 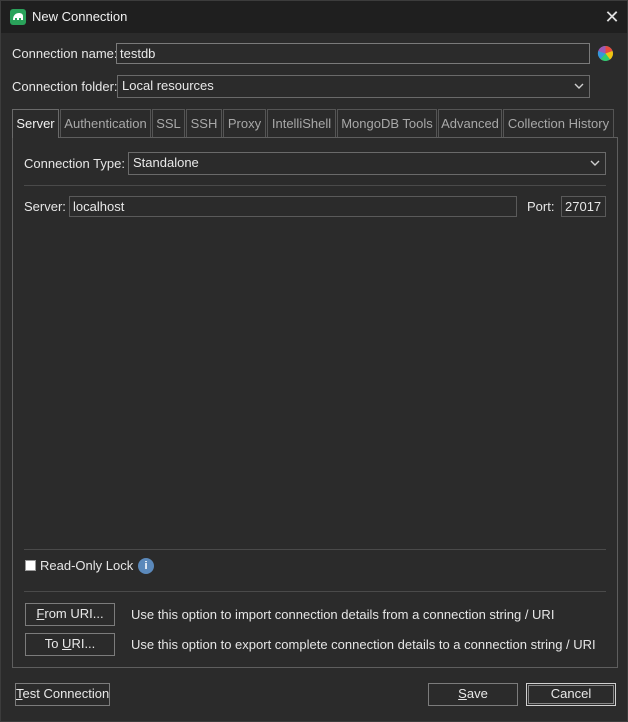 What do you see at coordinates (470, 123) in the screenshot?
I see `tab-advanced: Advanced` at bounding box center [470, 123].